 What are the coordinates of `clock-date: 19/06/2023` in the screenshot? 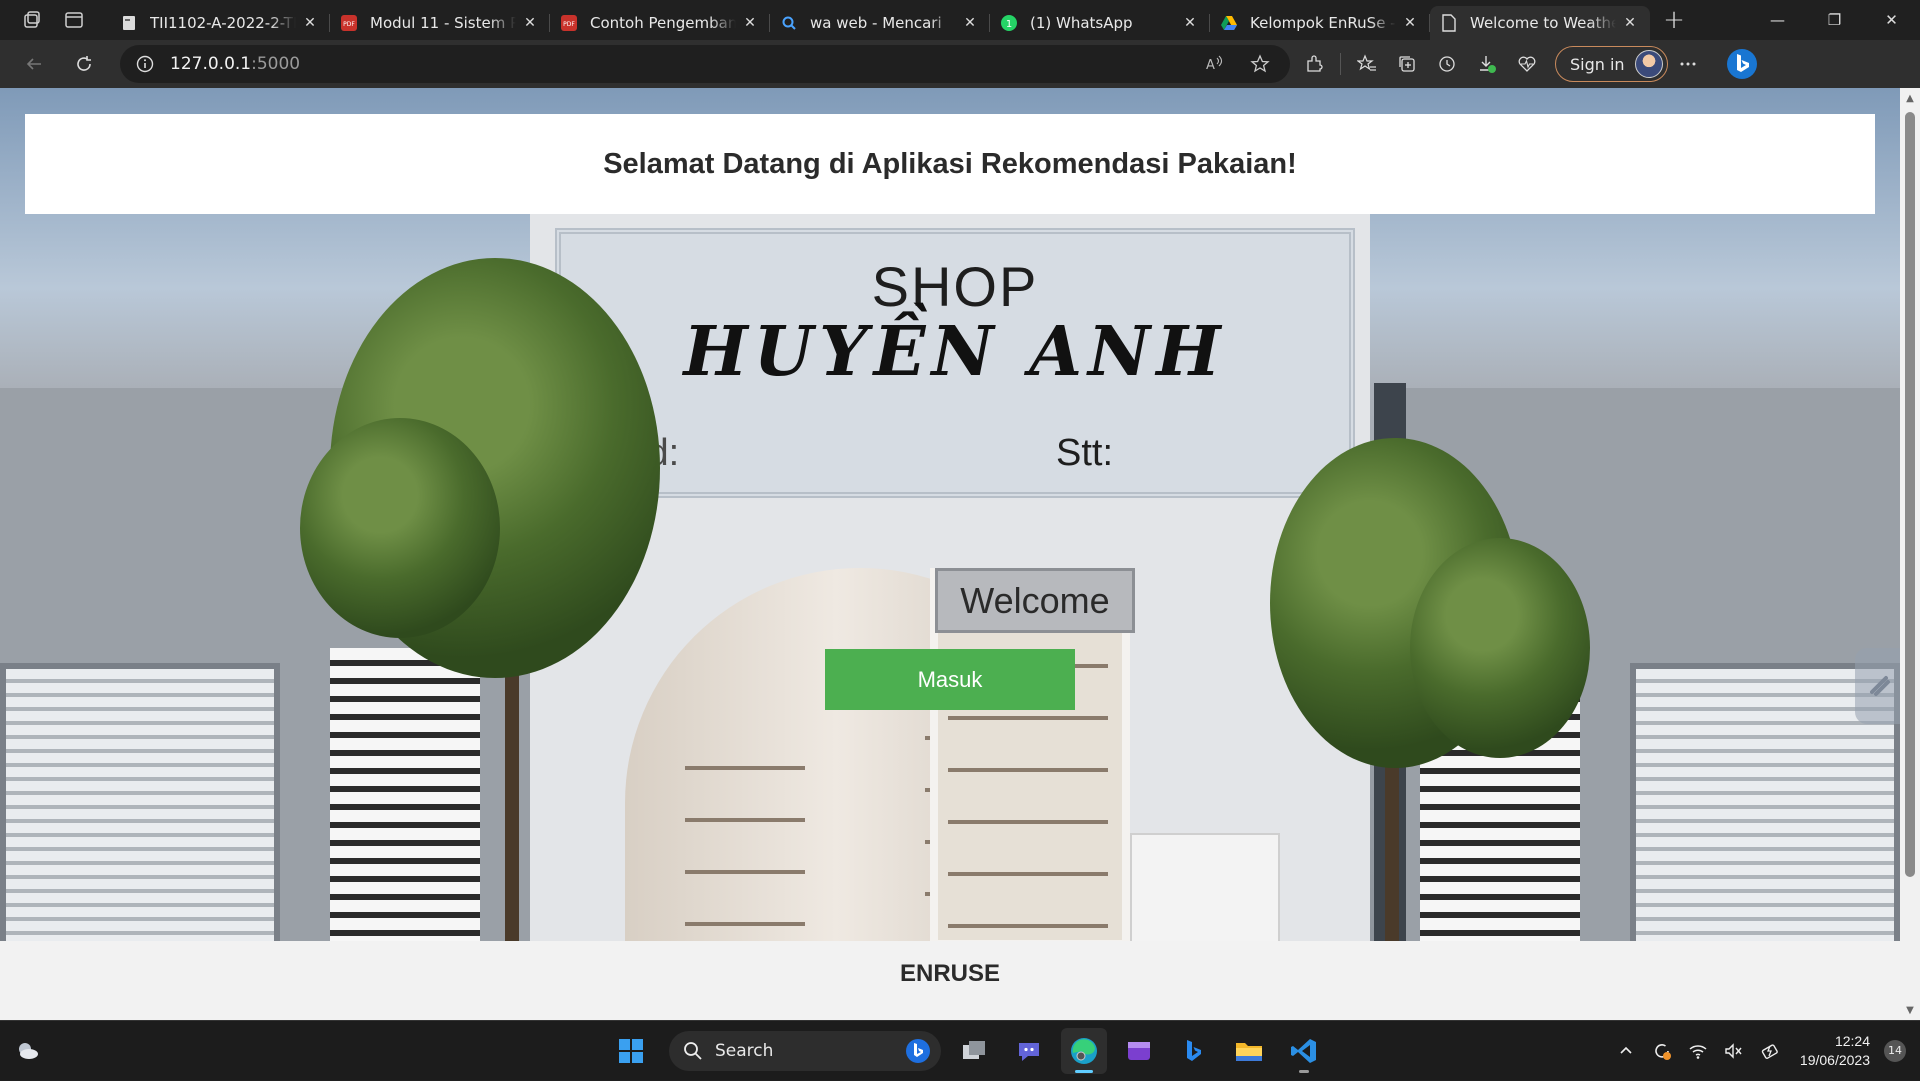 It's located at (1834, 1059).